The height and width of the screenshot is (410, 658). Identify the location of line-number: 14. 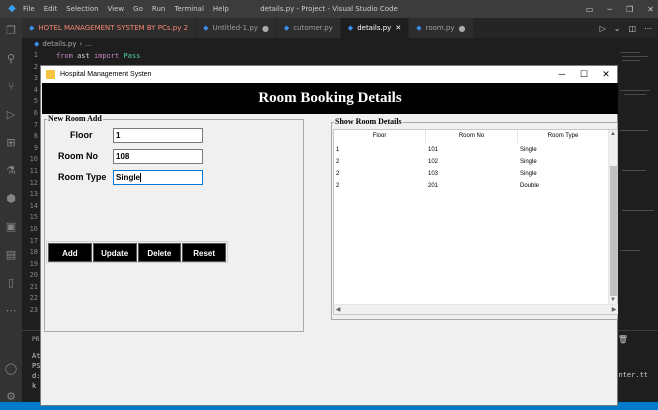
(33, 205).